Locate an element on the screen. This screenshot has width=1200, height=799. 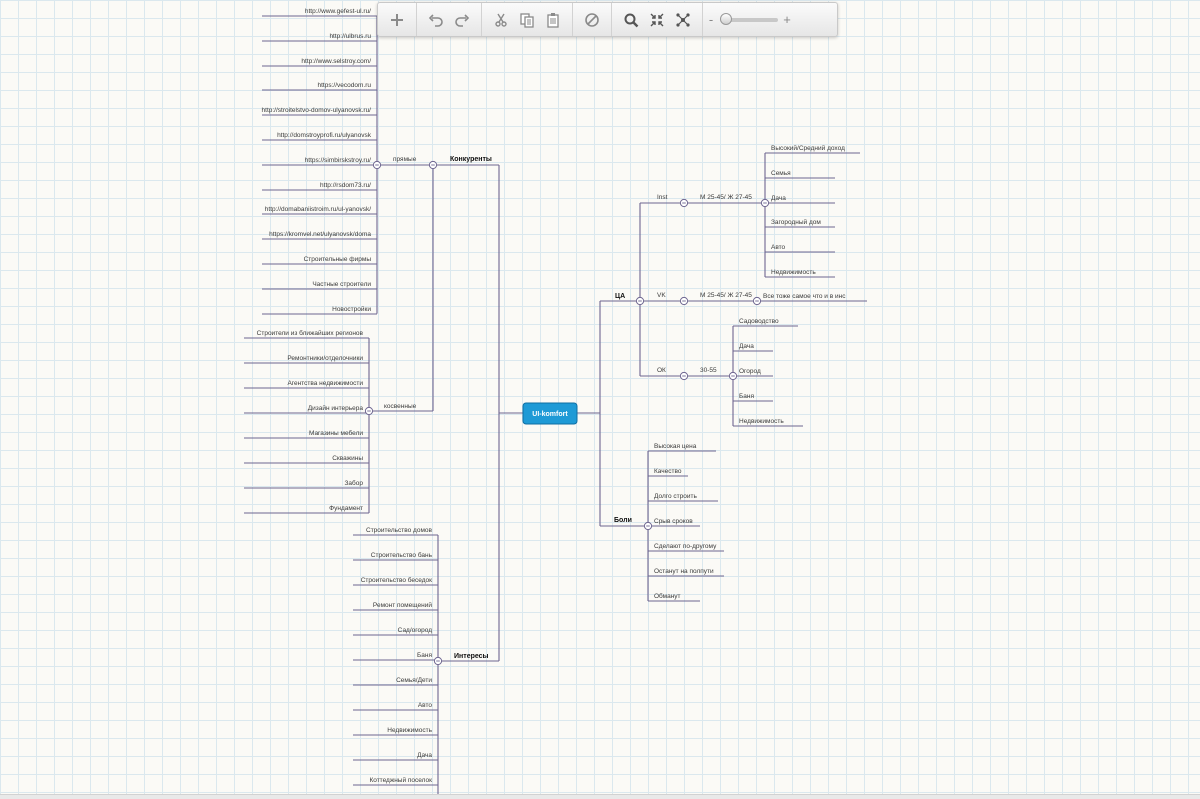
toggle-ok is located at coordinates (684, 376).